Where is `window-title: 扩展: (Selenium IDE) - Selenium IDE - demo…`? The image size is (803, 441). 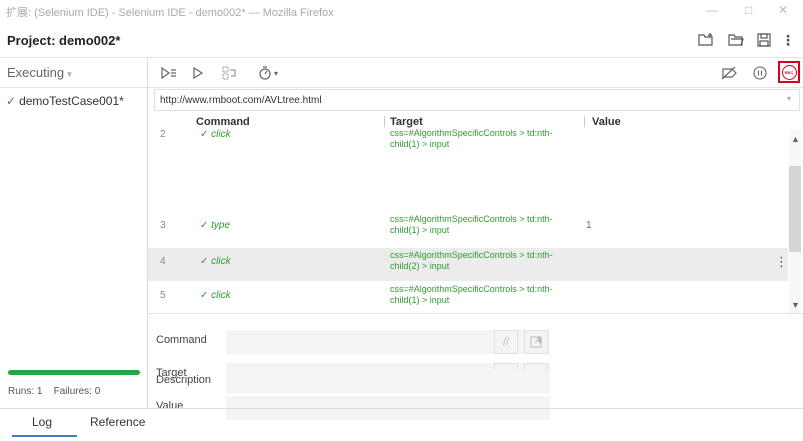 window-title: 扩展: (Selenium IDE) - Selenium IDE - demo… is located at coordinates (170, 13).